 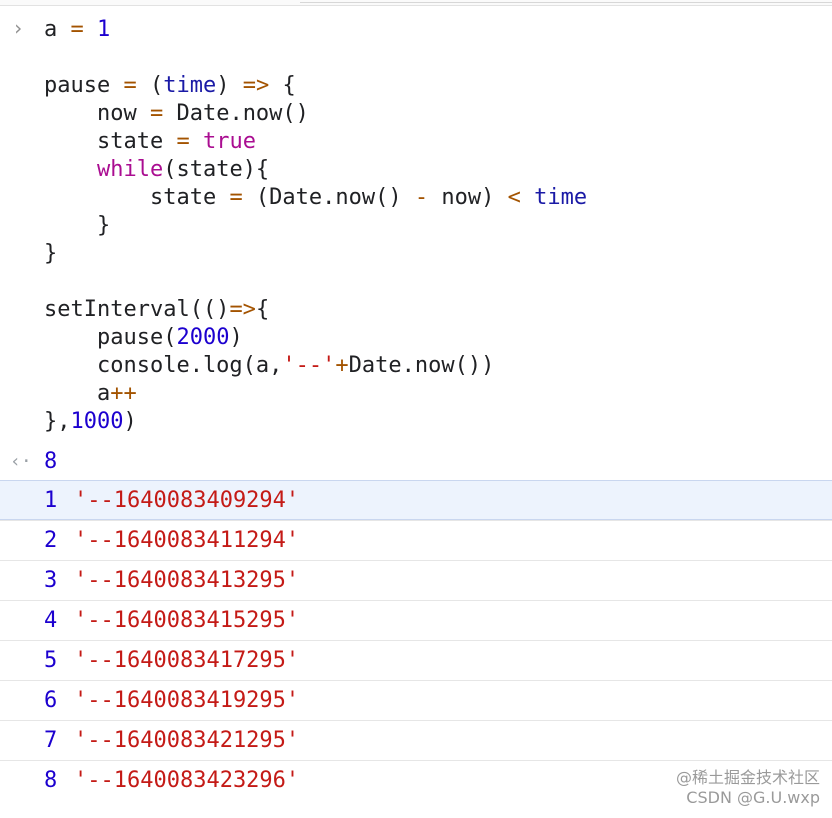 I want to click on console-log-row: 5 '--1640083417295', so click(x=416, y=660).